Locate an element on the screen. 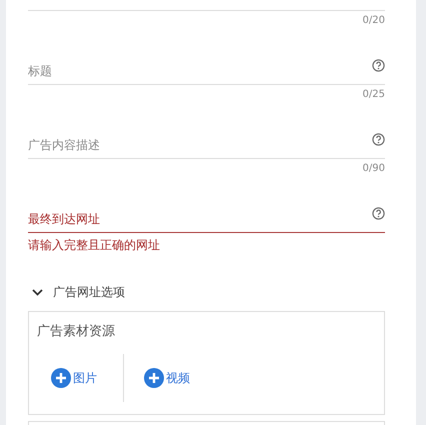 The width and height of the screenshot is (426, 425). error-message: 请输入完整且正确的网址 is located at coordinates (94, 245).